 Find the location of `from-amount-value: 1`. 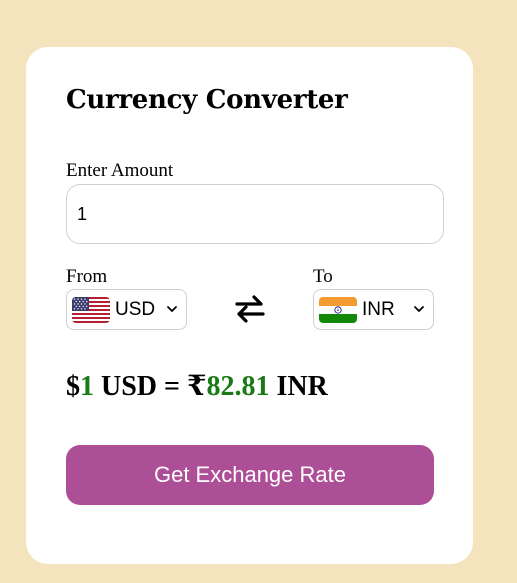

from-amount-value: 1 is located at coordinates (87, 386).